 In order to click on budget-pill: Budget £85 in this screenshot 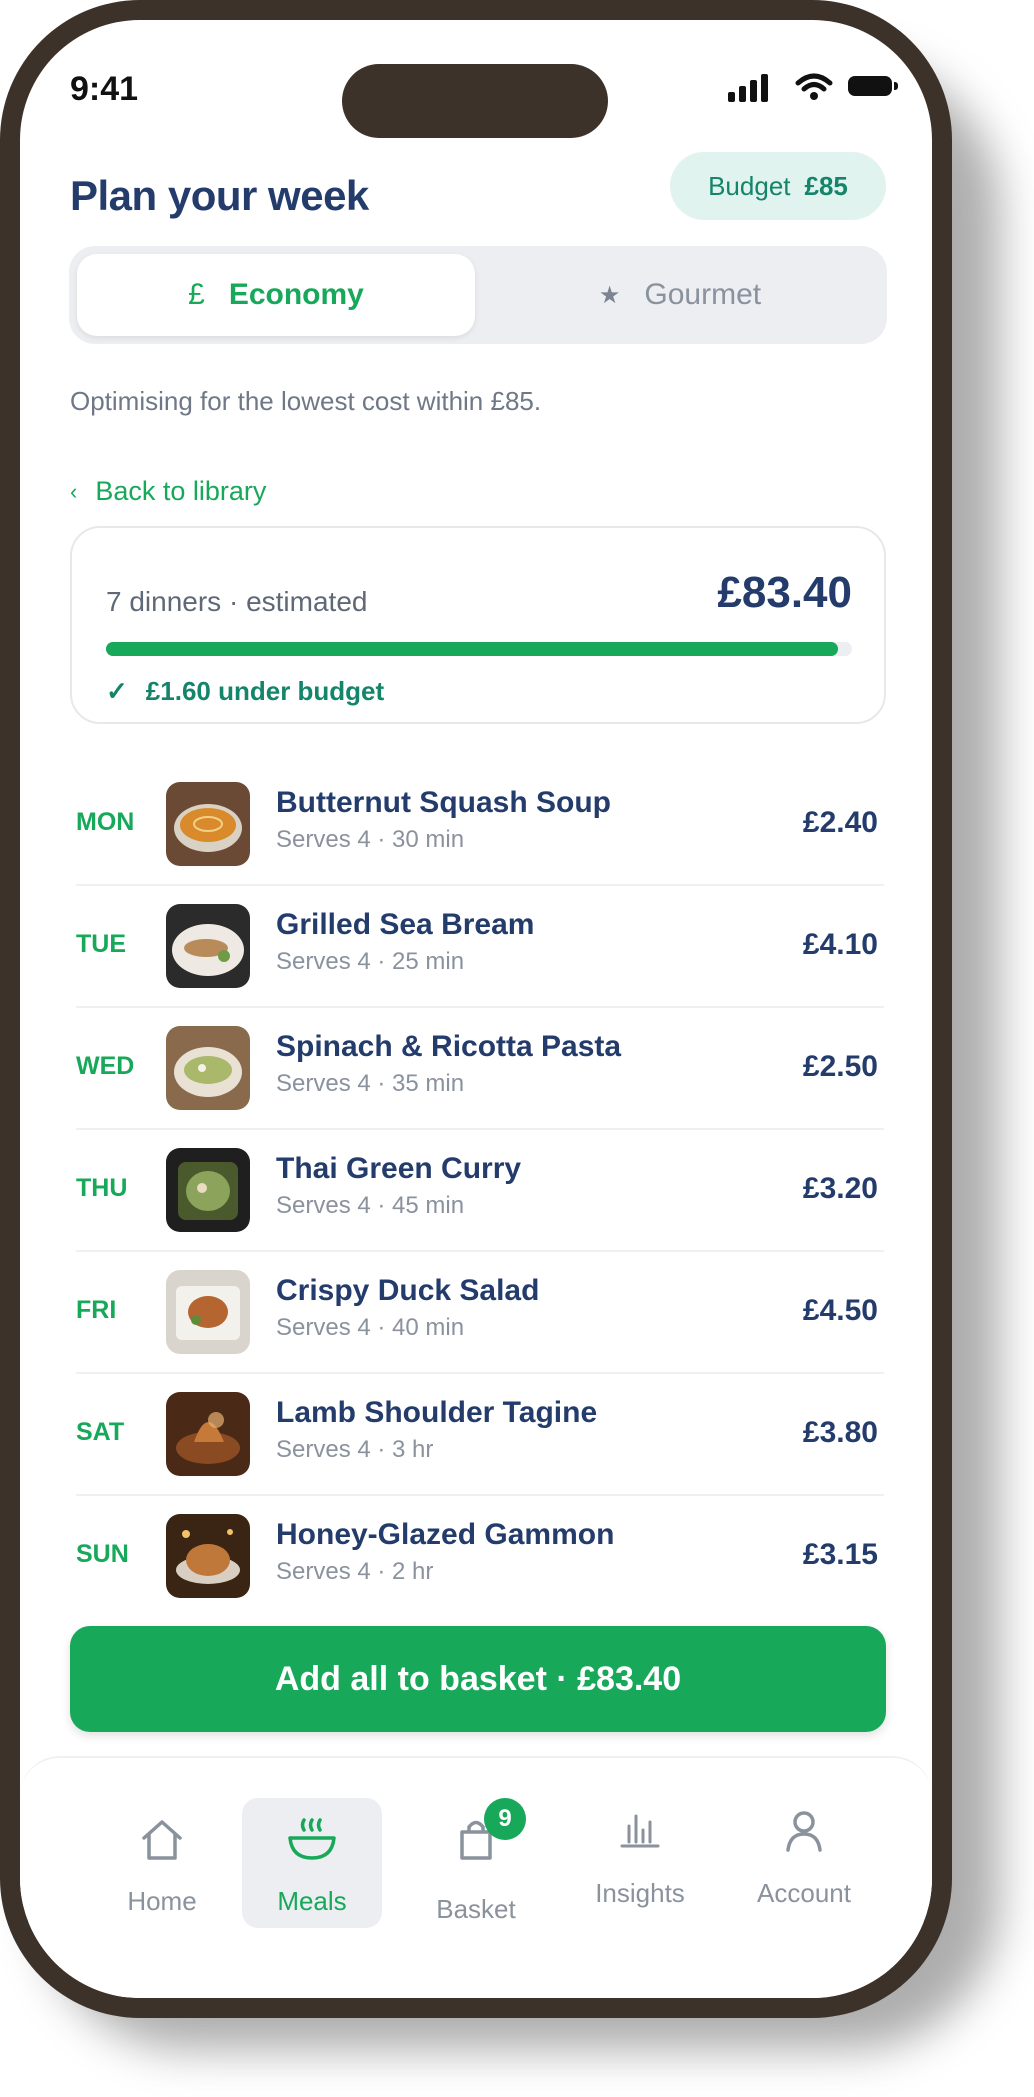, I will do `click(778, 186)`.